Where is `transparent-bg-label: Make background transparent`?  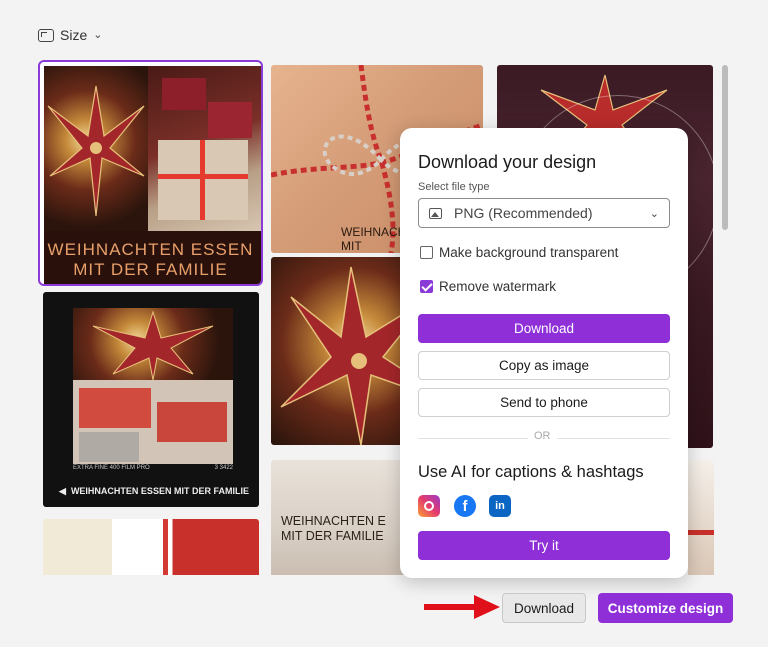 transparent-bg-label: Make background transparent is located at coordinates (529, 252).